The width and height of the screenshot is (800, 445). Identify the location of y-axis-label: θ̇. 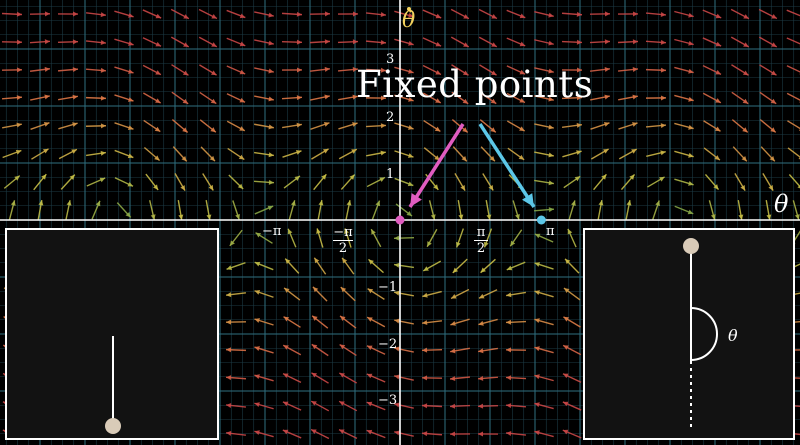
(409, 20).